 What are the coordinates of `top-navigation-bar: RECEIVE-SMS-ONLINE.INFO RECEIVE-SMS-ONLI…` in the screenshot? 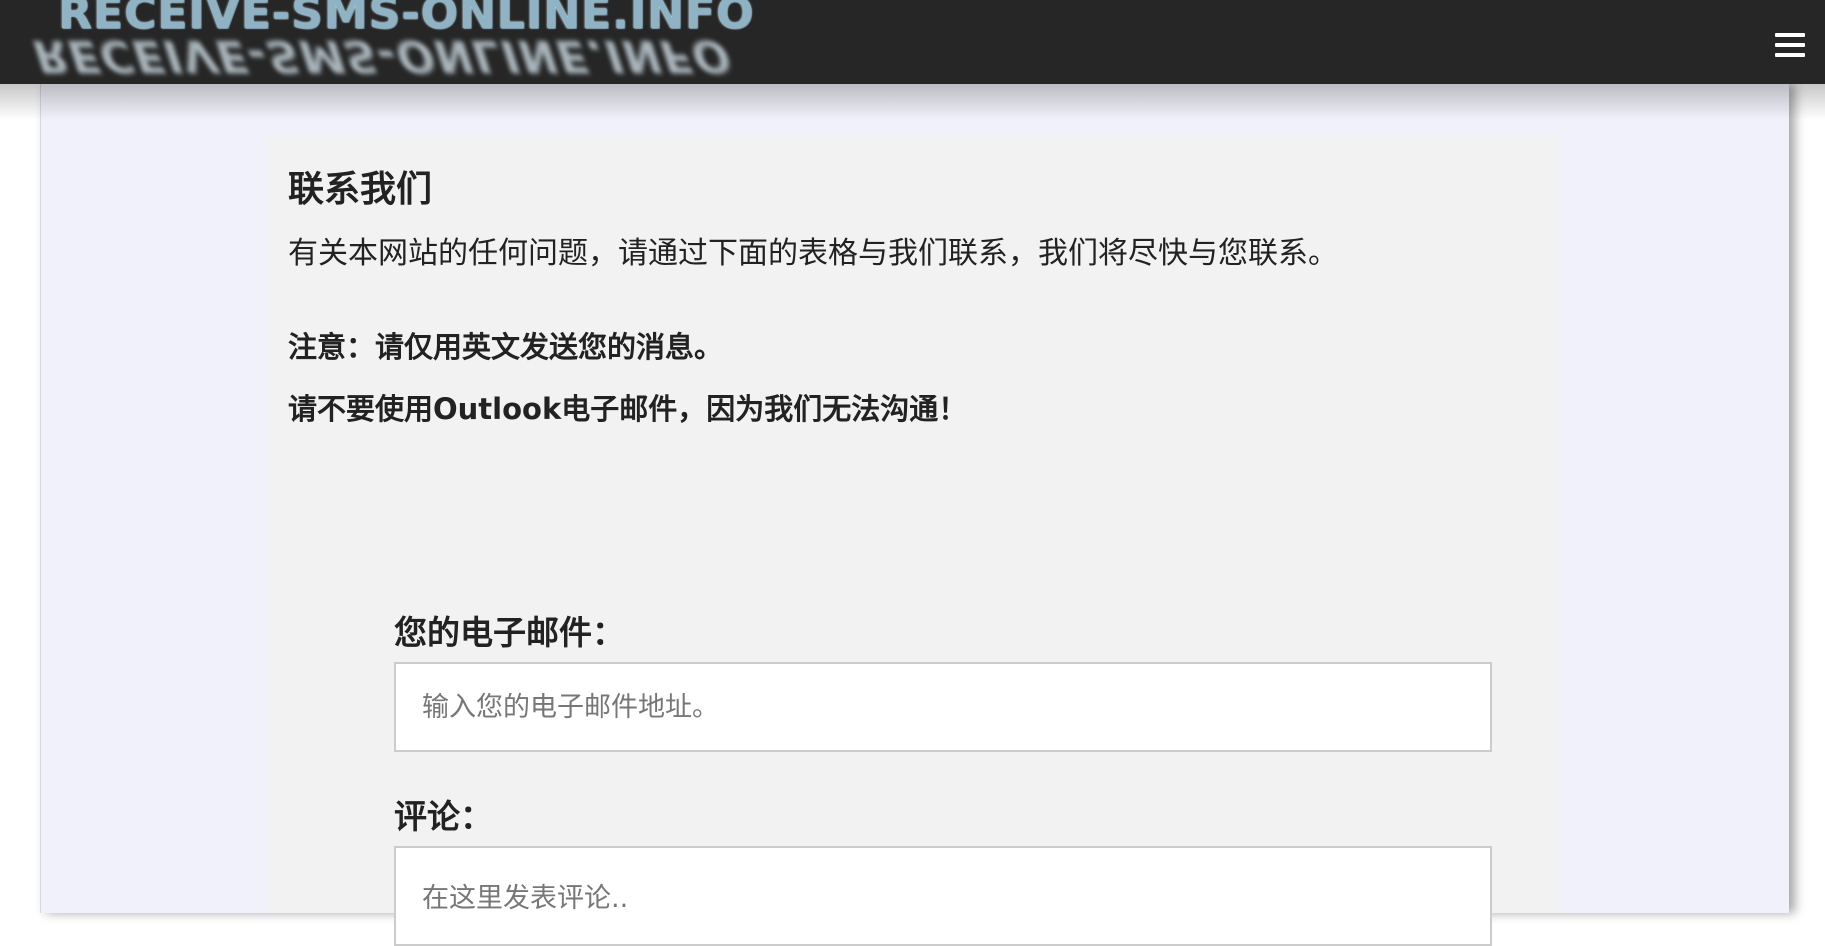 It's located at (912, 42).